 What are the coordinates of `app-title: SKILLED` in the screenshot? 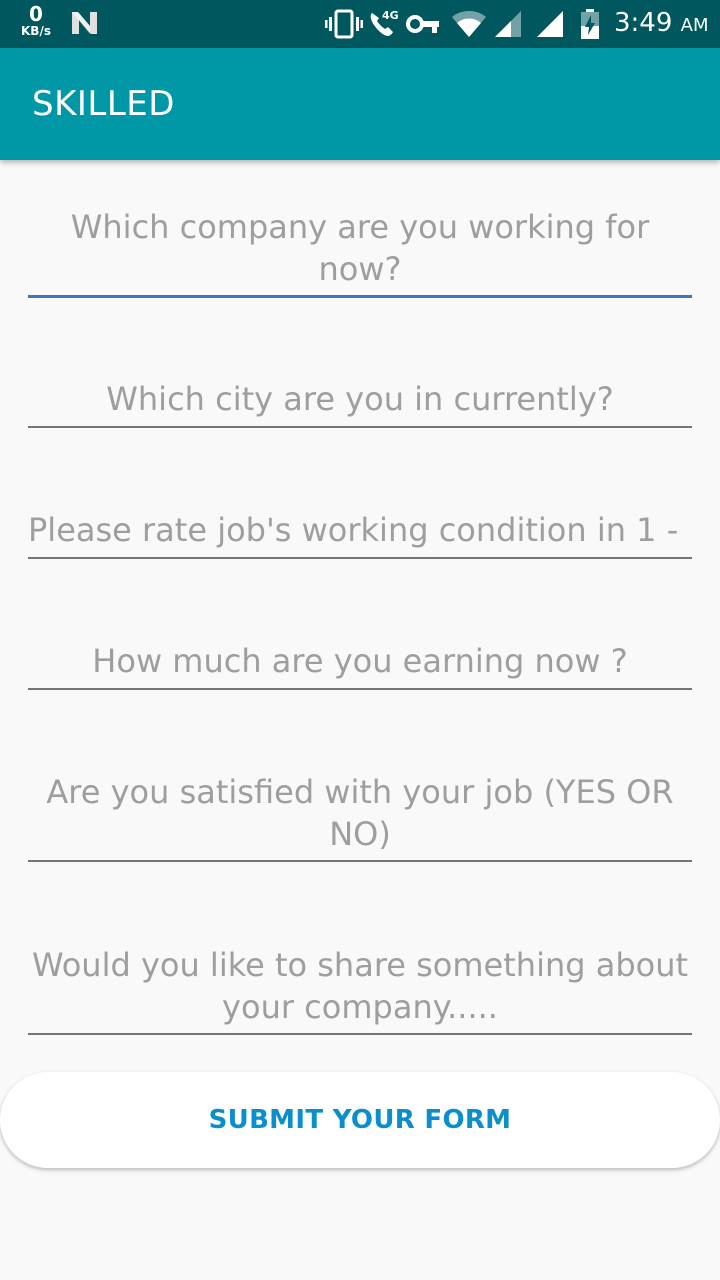 It's located at (103, 104).